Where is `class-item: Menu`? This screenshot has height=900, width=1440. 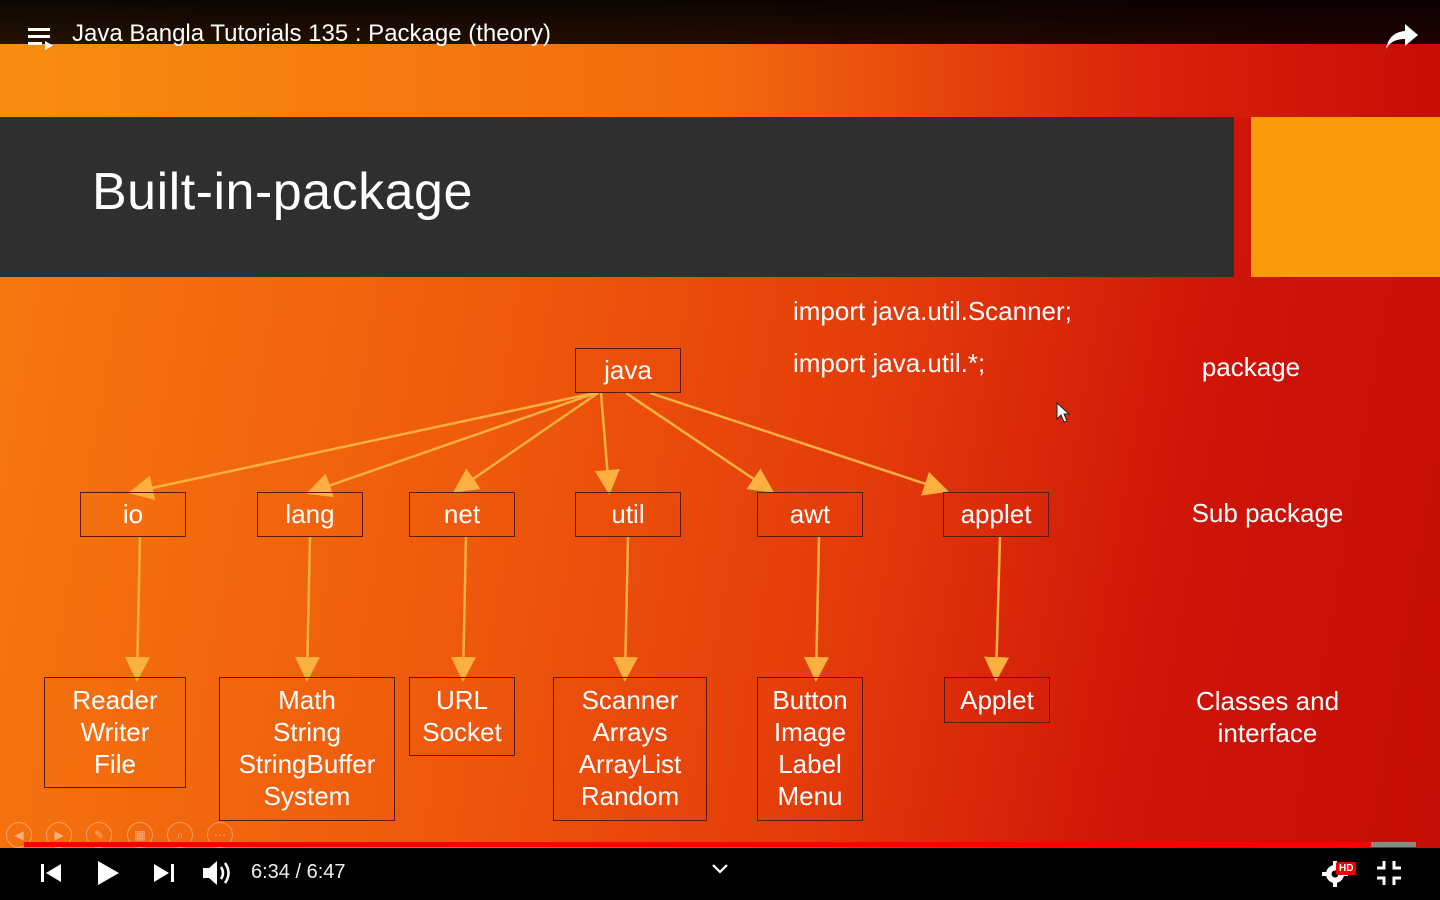 class-item: Menu is located at coordinates (810, 796).